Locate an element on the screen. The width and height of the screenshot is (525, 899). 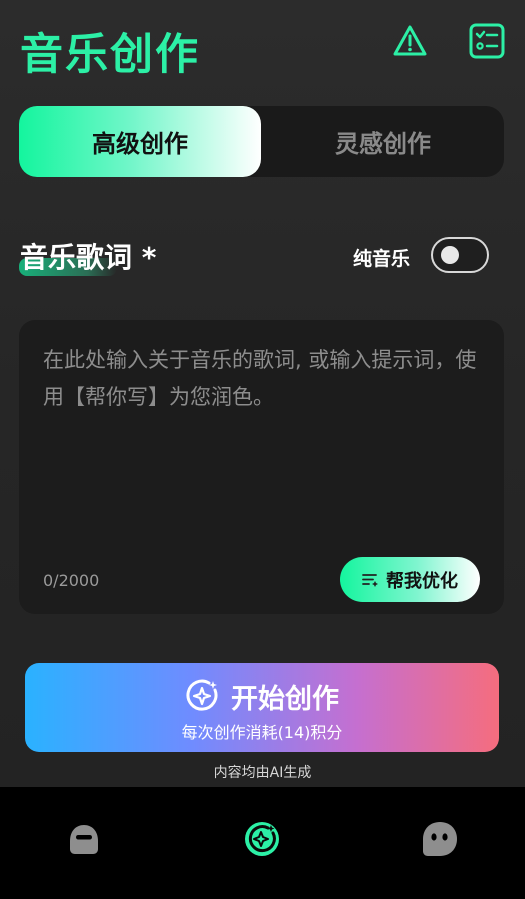
nav-chat is located at coordinates (84, 839).